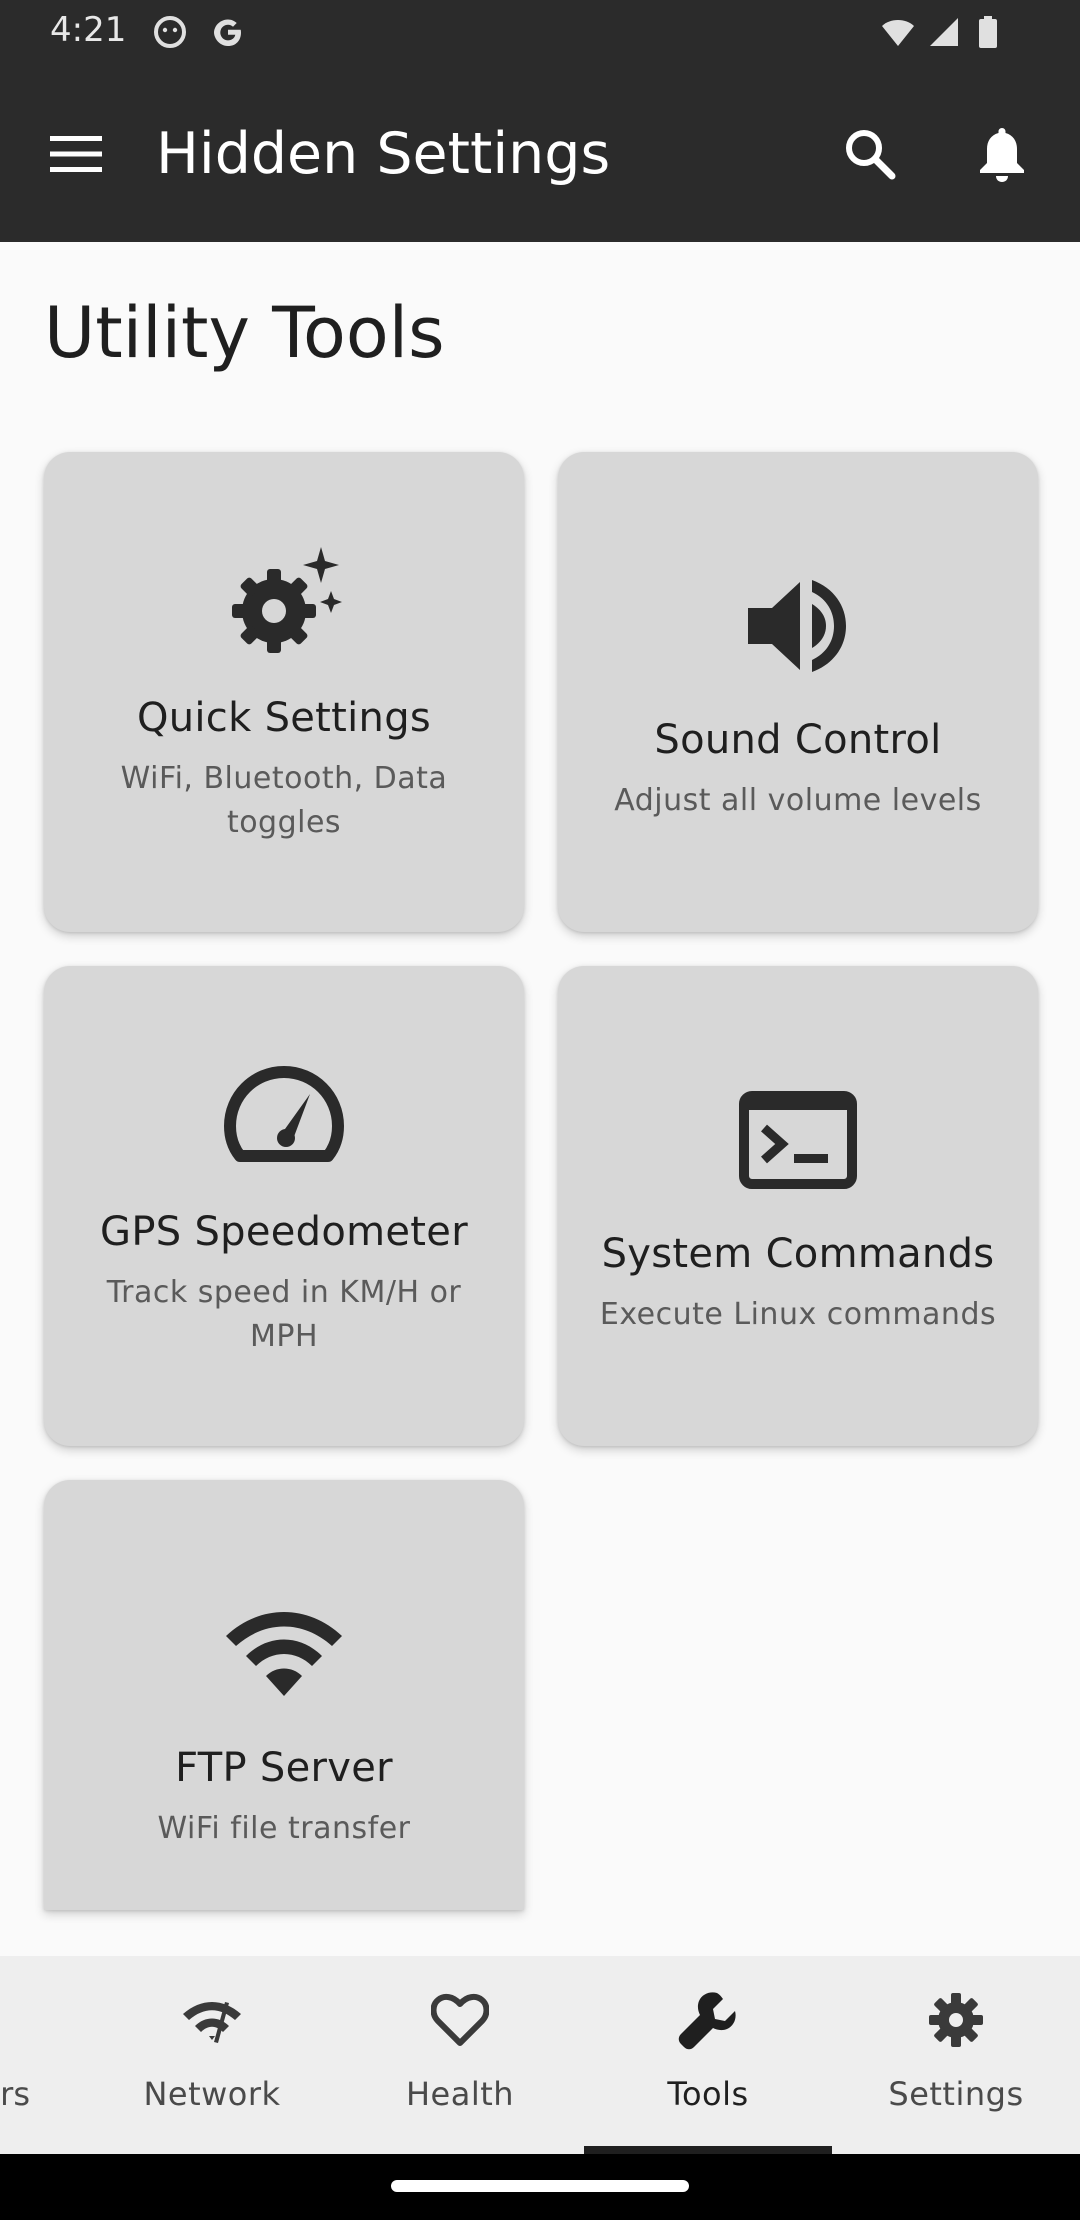 The width and height of the screenshot is (1080, 2220). I want to click on network-icon, so click(212, 2020).